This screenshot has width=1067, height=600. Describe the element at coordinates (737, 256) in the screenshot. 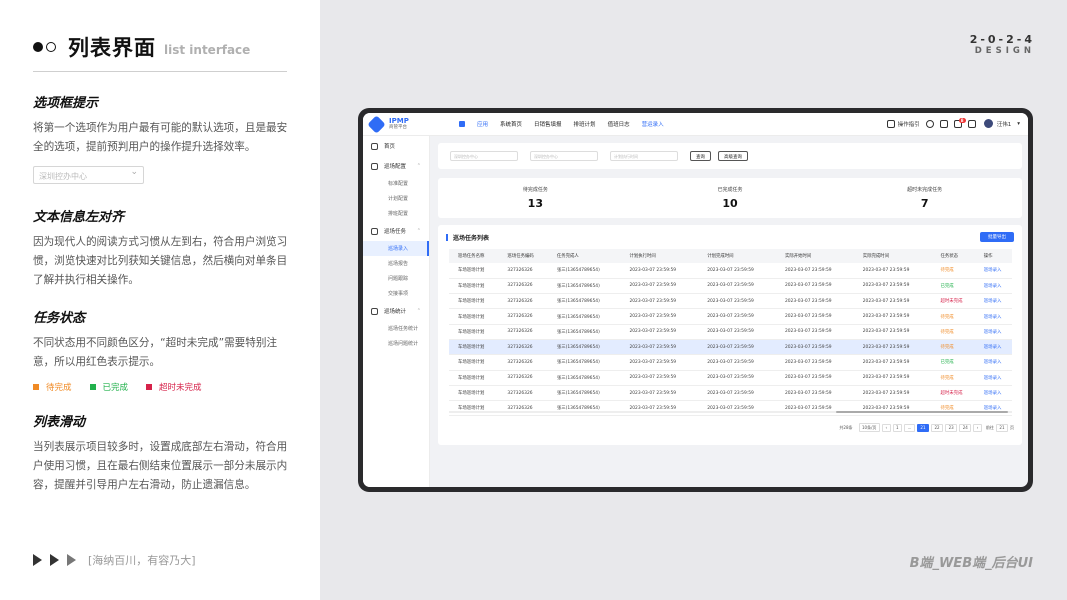

I see `column-header: 计划完成时间` at that location.